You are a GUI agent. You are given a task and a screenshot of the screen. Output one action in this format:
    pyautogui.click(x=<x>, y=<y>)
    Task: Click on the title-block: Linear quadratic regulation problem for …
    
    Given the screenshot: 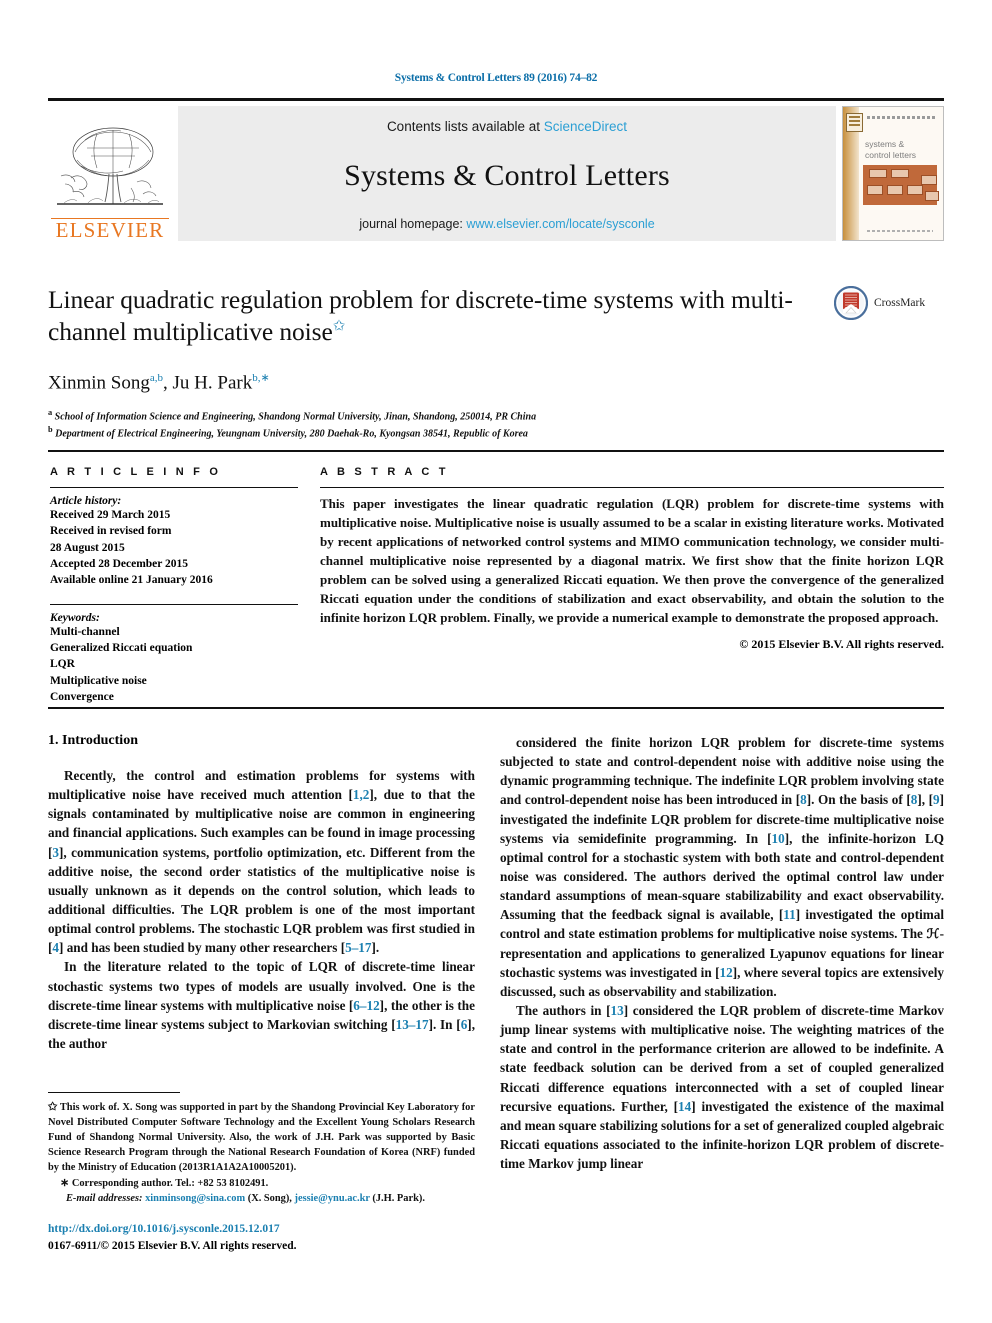 What is the action you would take?
    pyautogui.click(x=496, y=363)
    